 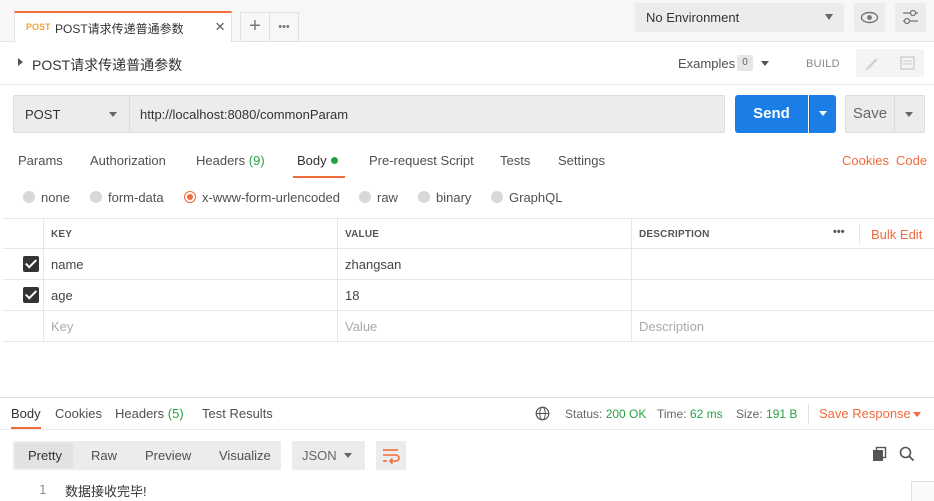 I want to click on value-cell: 18, so click(x=485, y=295).